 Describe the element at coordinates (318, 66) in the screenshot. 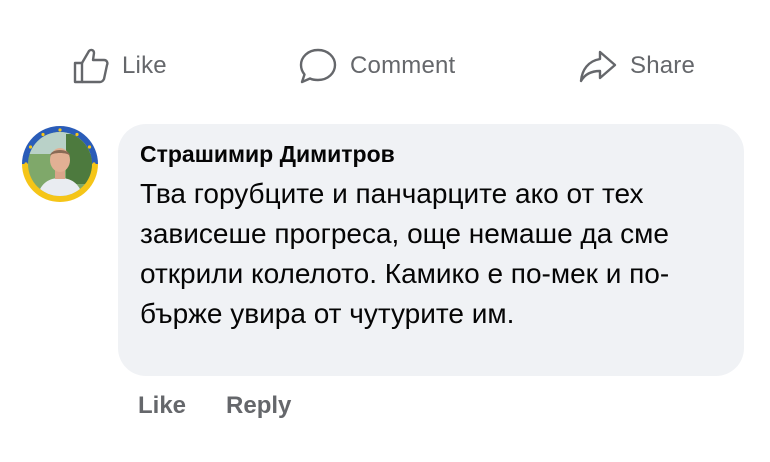

I see `speech-bubble-icon` at that location.